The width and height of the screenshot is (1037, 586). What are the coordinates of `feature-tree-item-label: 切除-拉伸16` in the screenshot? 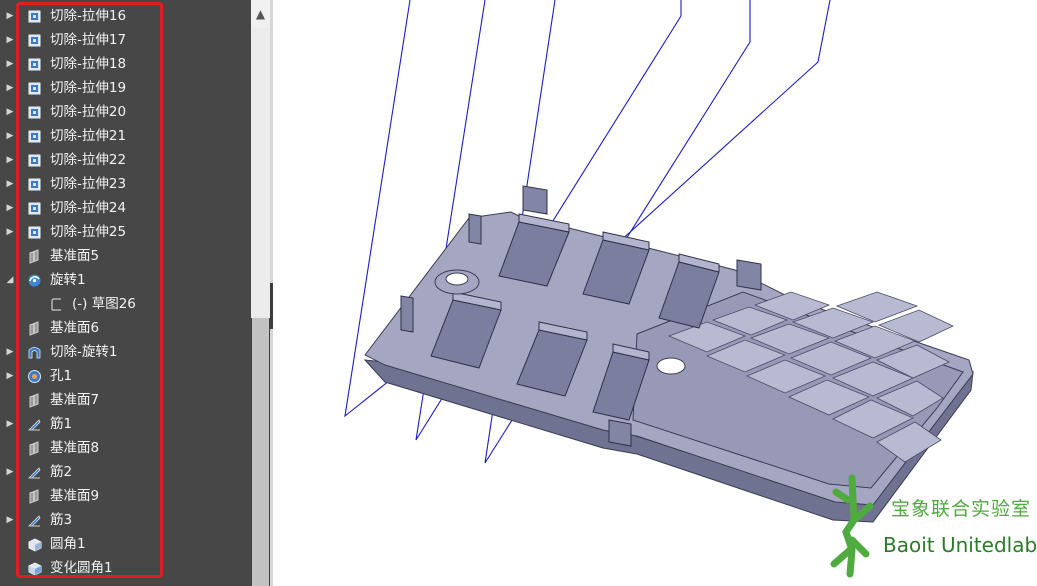 It's located at (88, 16).